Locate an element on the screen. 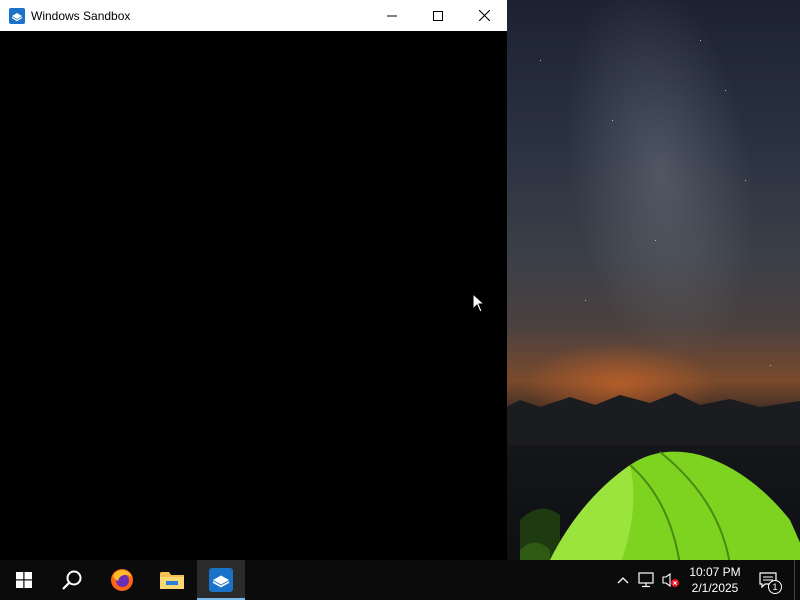 This screenshot has height=600, width=800. show-hidden-icons-button is located at coordinates (623, 580).